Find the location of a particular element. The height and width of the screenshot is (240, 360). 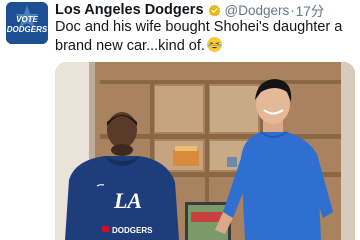

account-name: Los Angeles Dodgers is located at coordinates (129, 10).